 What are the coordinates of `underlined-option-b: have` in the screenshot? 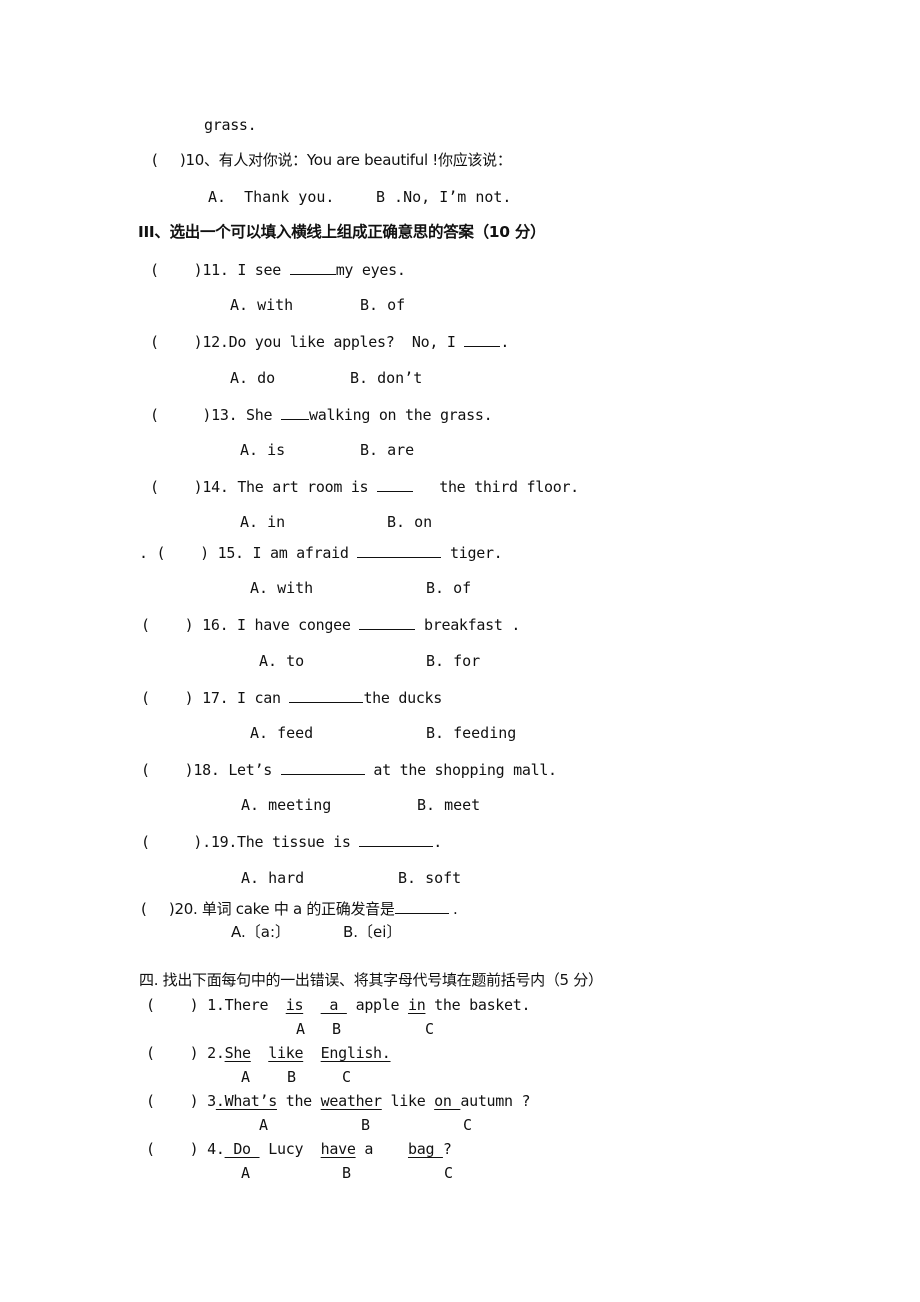 It's located at (338, 1149).